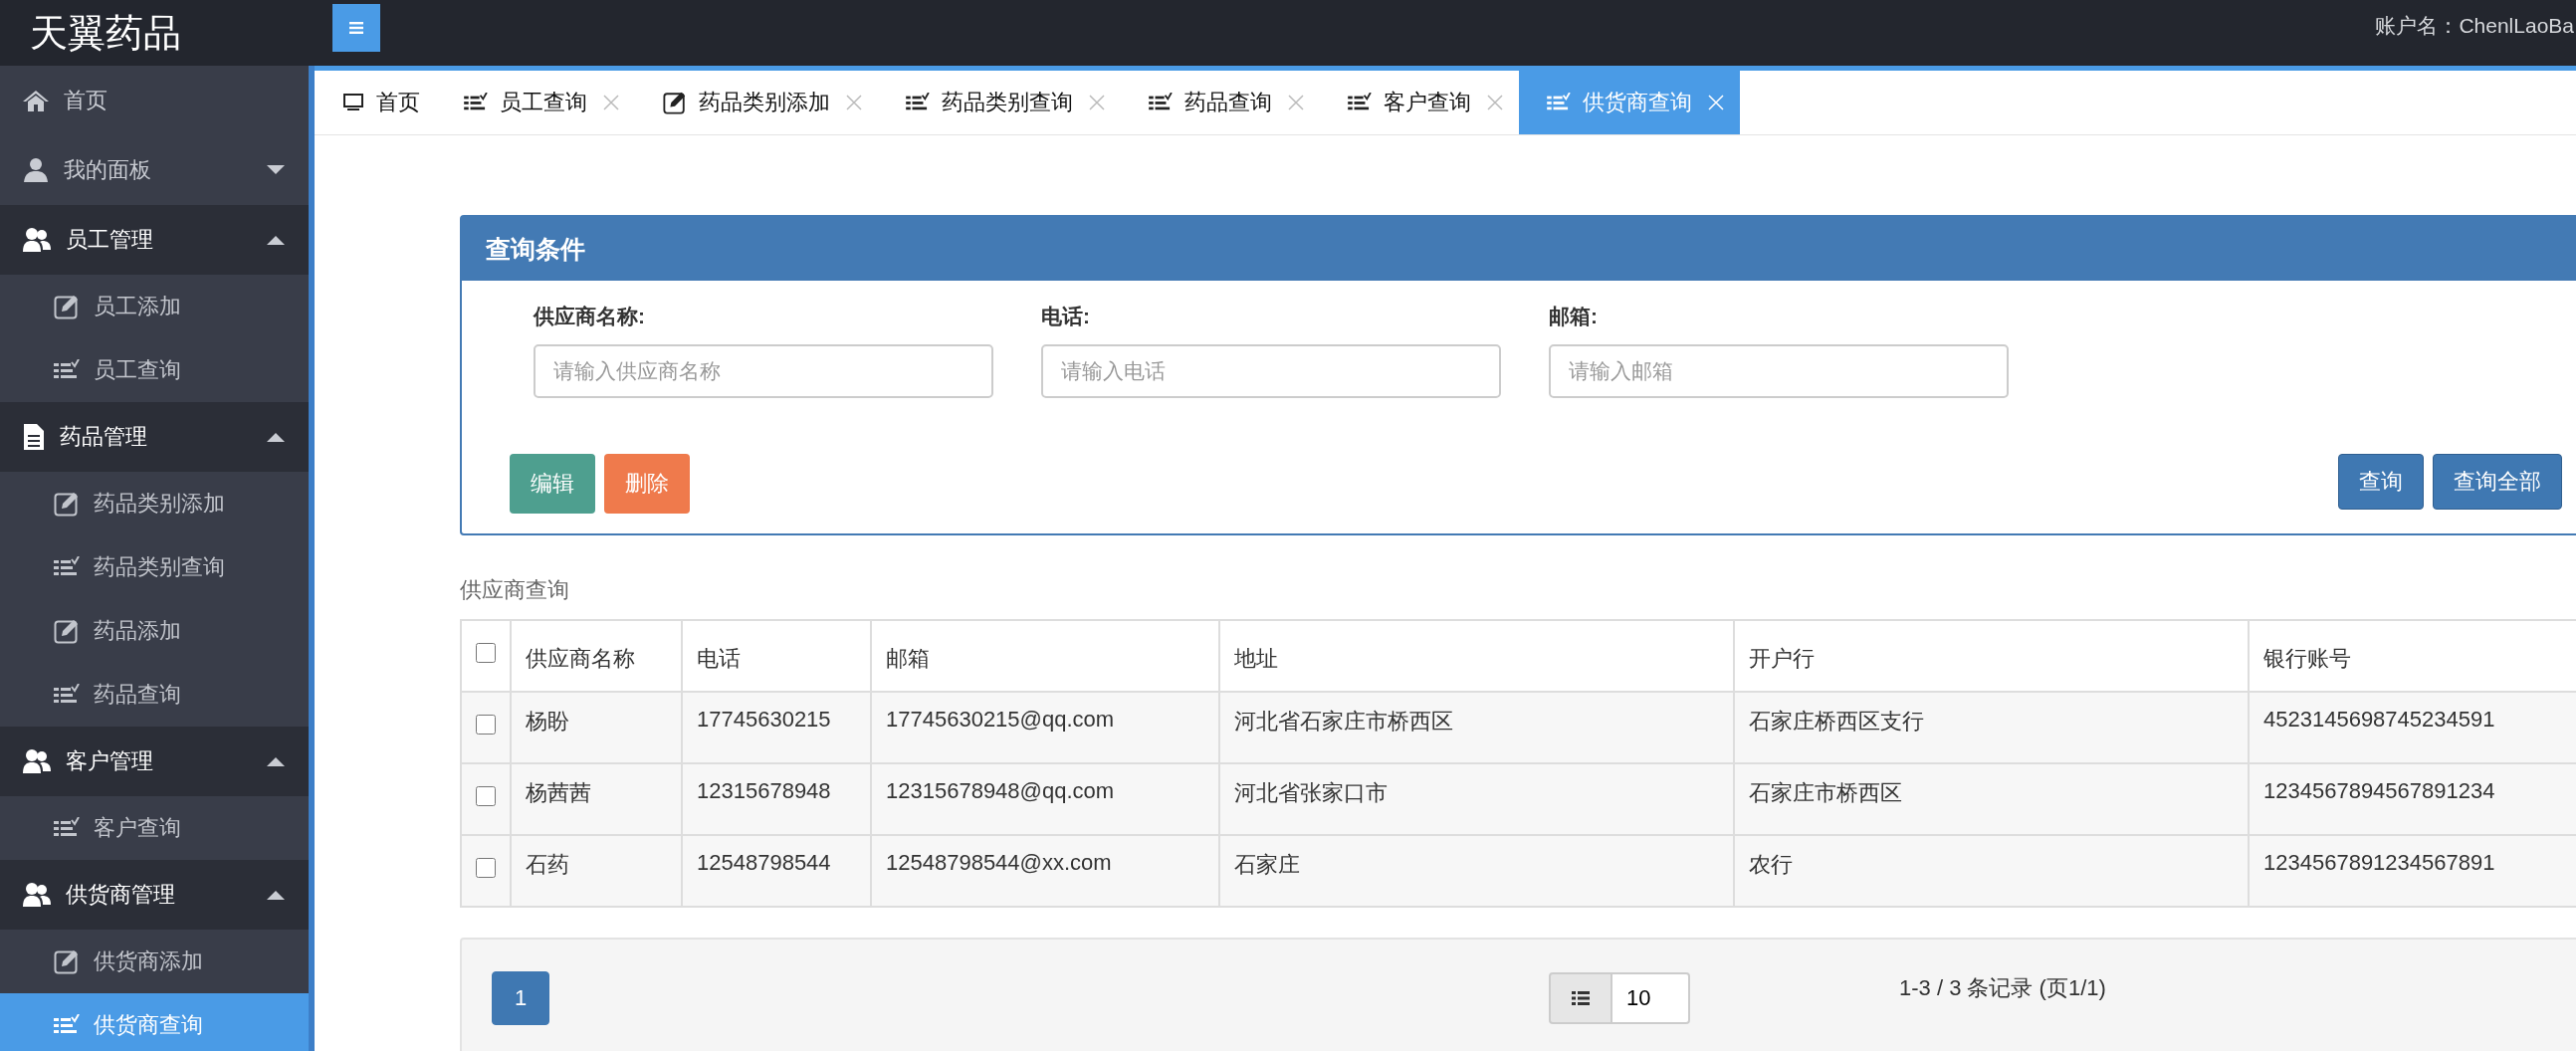  I want to click on column-header: 地址, so click(1476, 656).